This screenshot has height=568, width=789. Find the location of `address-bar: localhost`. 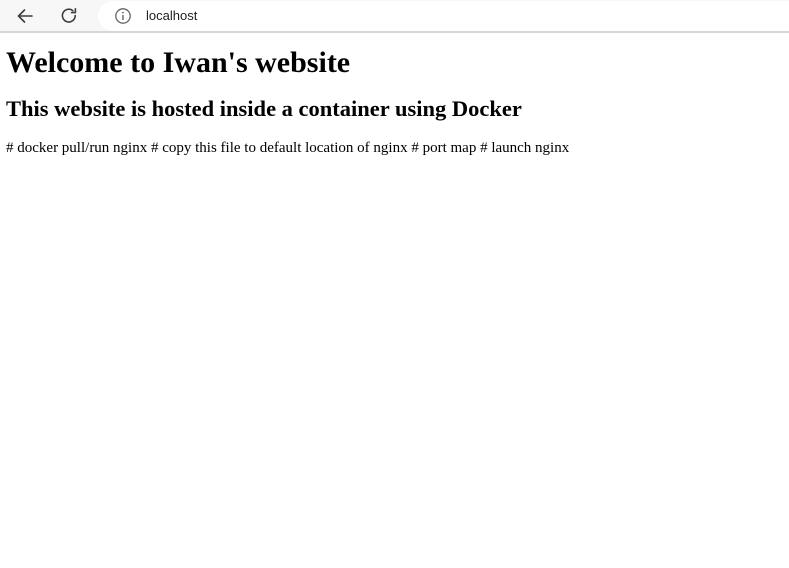

address-bar: localhost is located at coordinates (443, 16).